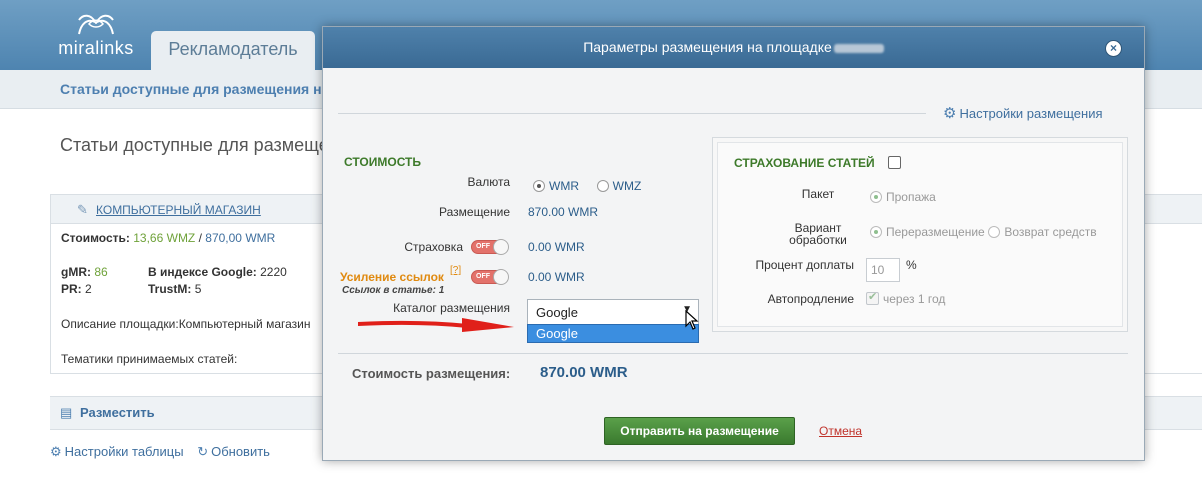 Image resolution: width=1202 pixels, height=478 pixels. What do you see at coordinates (170, 289) in the screenshot?
I see `stat-trustm-label: TrustM:` at bounding box center [170, 289].